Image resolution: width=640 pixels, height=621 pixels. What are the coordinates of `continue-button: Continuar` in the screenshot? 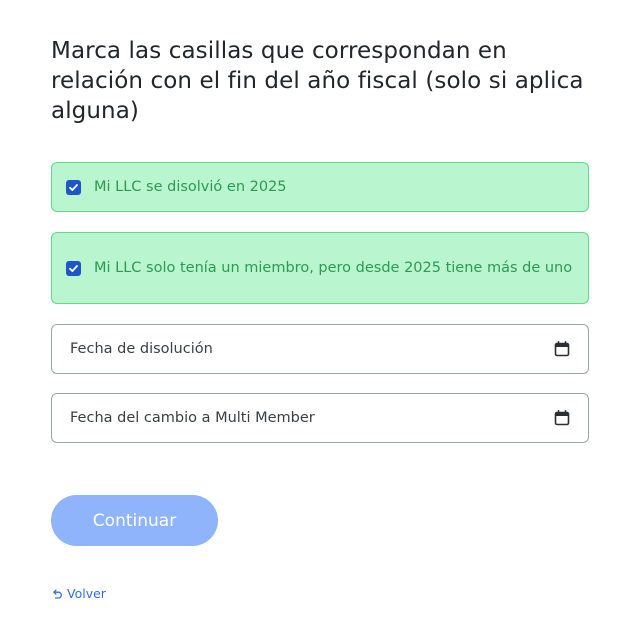 It's located at (134, 520).